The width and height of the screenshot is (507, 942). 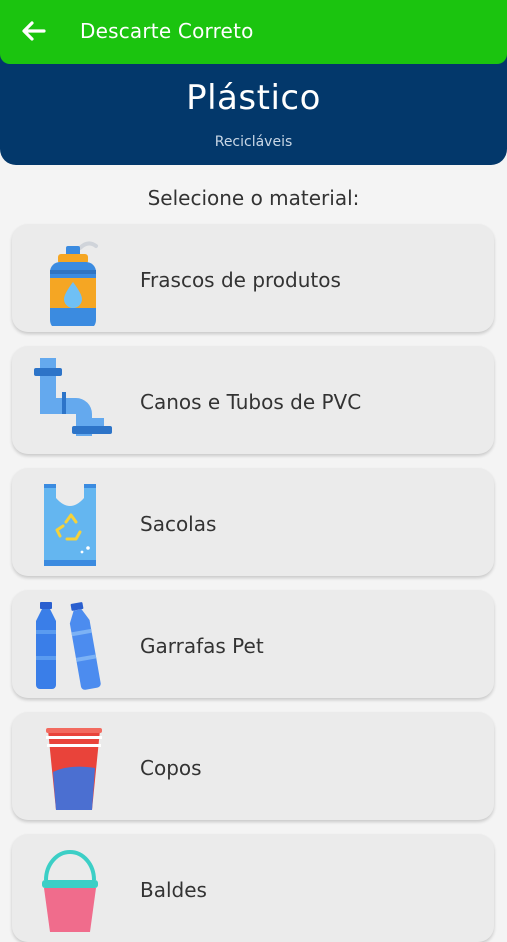 I want to click on app-title: Descarte Correto, so click(x=167, y=31).